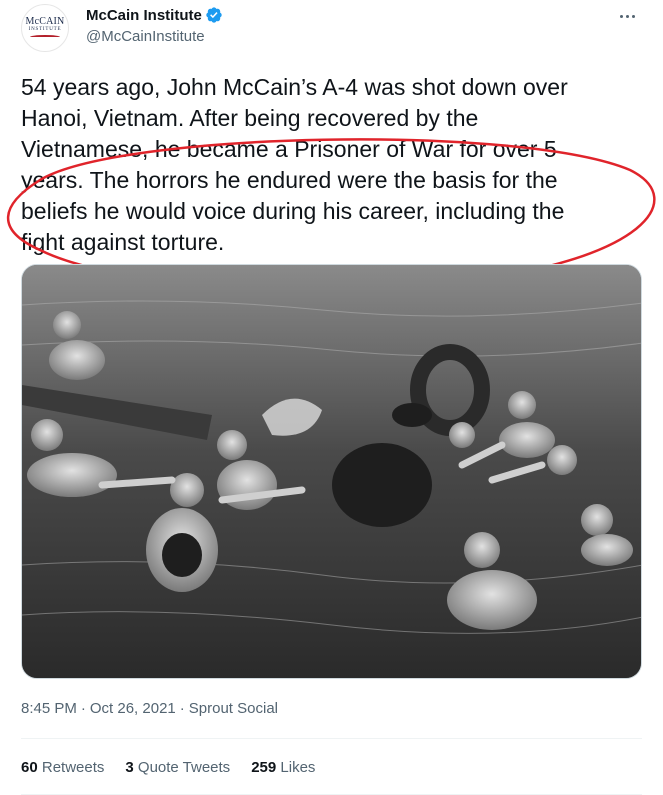 Image resolution: width=663 pixels, height=795 pixels. I want to click on retweets-count: 60, so click(29, 767).